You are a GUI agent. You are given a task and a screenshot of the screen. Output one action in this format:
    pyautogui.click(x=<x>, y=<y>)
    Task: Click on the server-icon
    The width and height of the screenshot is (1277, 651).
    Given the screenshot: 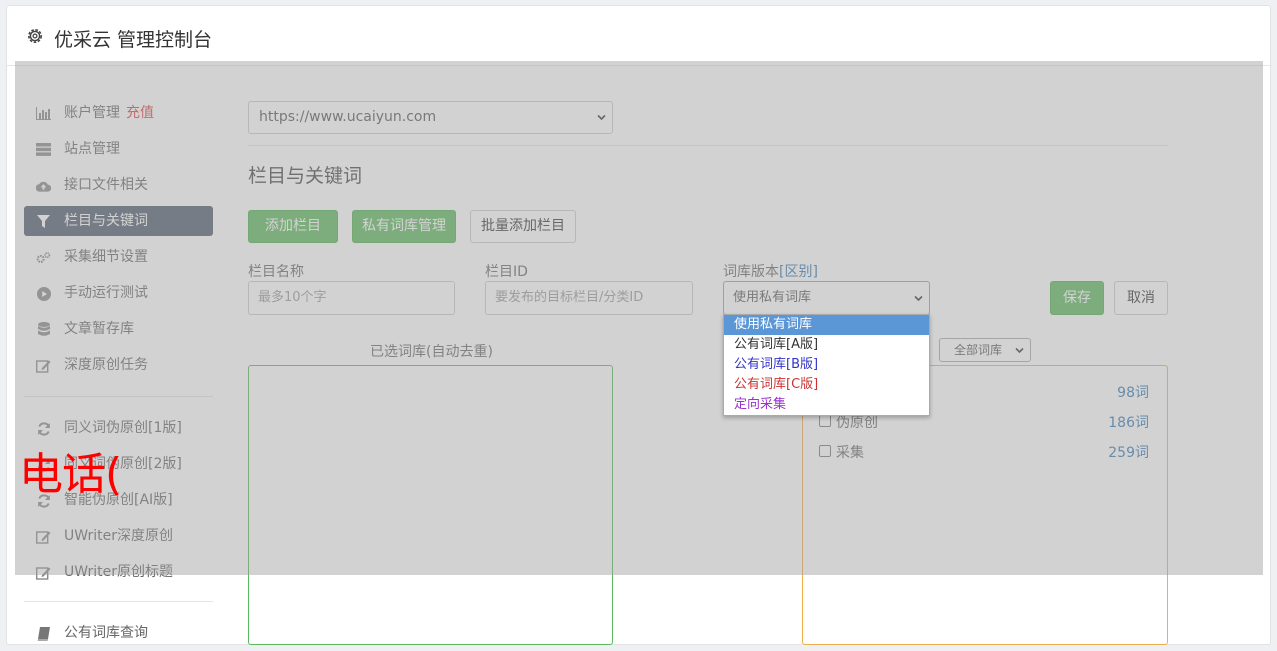 What is the action you would take?
    pyautogui.click(x=43, y=149)
    